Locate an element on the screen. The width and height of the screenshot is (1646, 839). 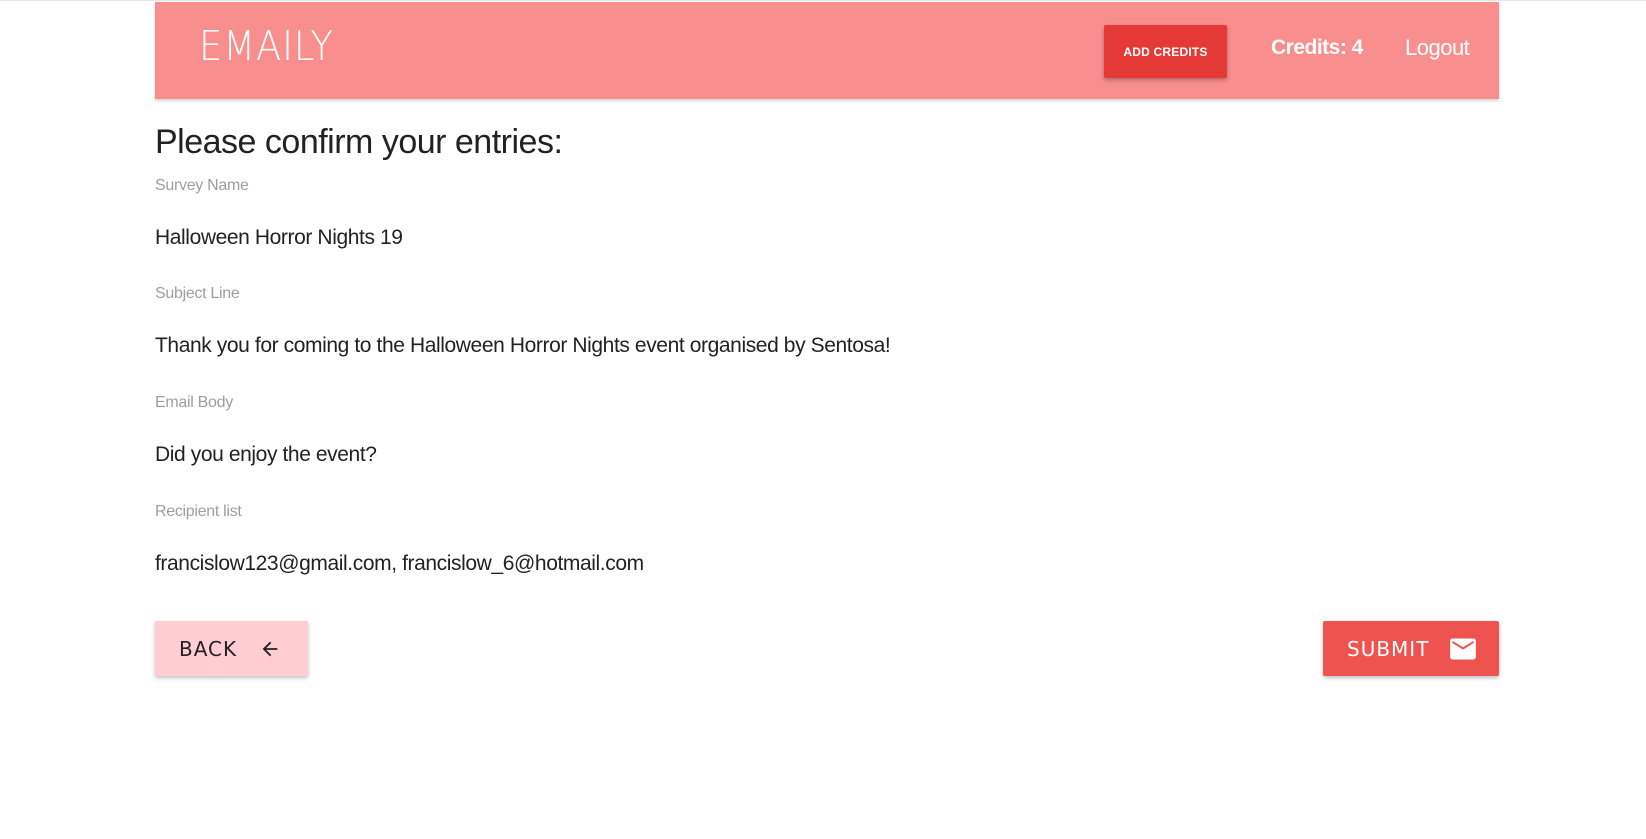
navbar: EMAILY ADD CREDITS Credits: 4 Logout is located at coordinates (827, 50).